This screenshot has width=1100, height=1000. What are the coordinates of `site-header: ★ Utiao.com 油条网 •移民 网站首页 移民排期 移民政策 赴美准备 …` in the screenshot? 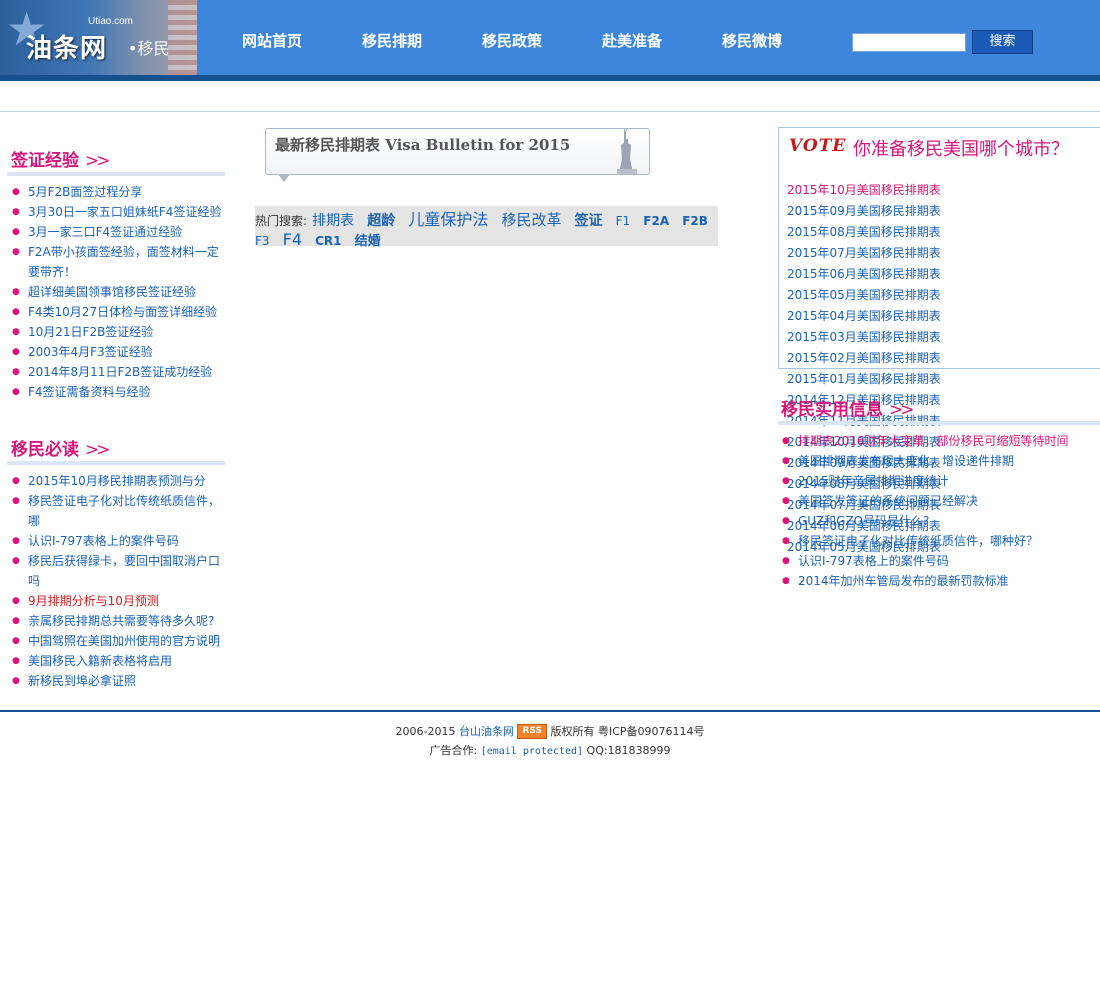 It's located at (550, 37).